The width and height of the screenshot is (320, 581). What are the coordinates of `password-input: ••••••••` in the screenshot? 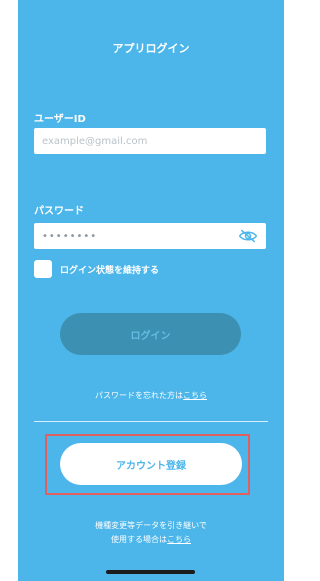 It's located at (150, 236).